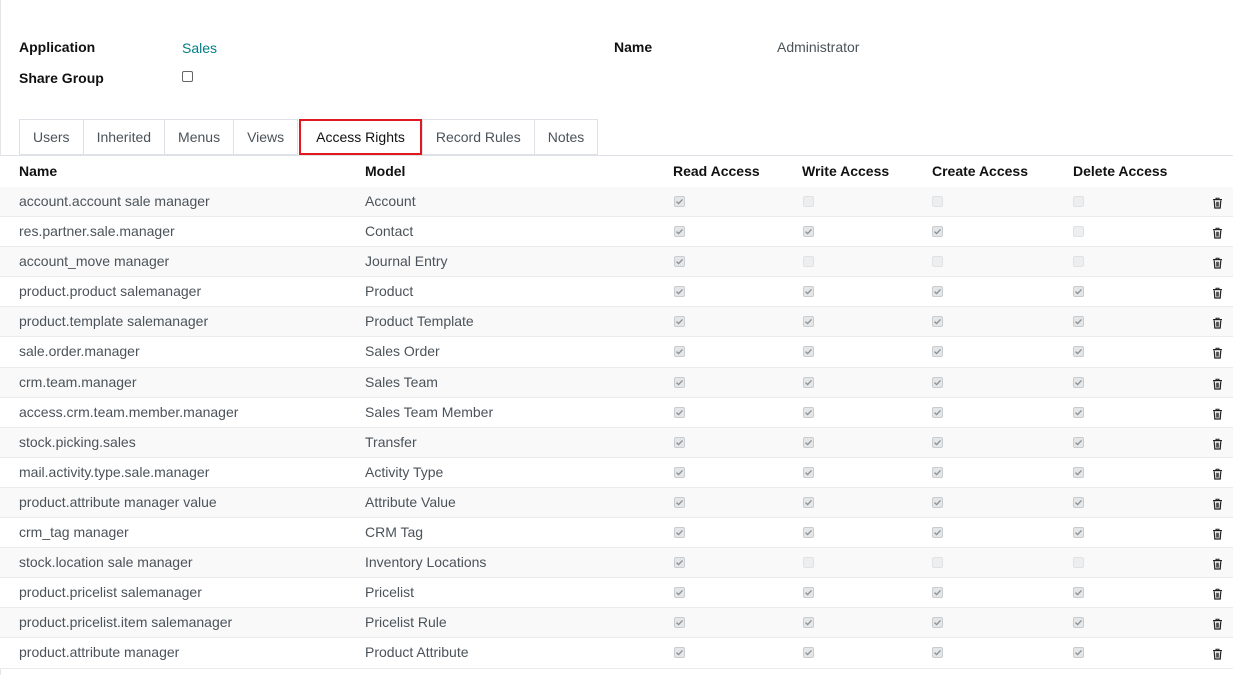 This screenshot has width=1233, height=675. I want to click on tab-menus: Menus, so click(199, 137).